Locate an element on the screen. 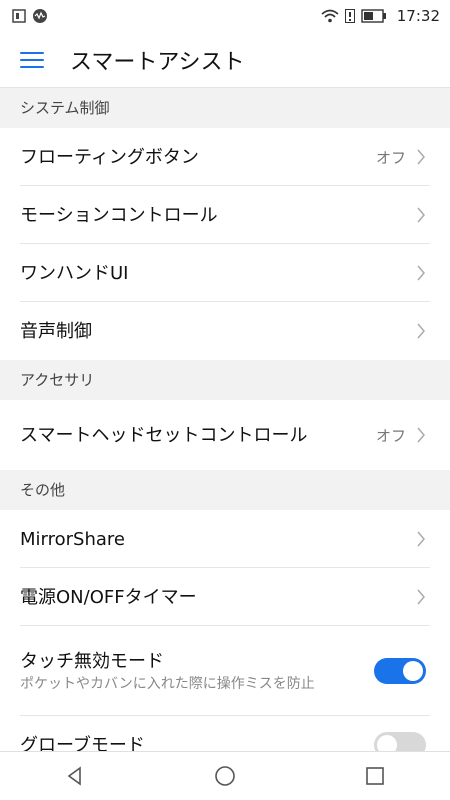 The width and height of the screenshot is (450, 800). wifi-icon is located at coordinates (330, 16).